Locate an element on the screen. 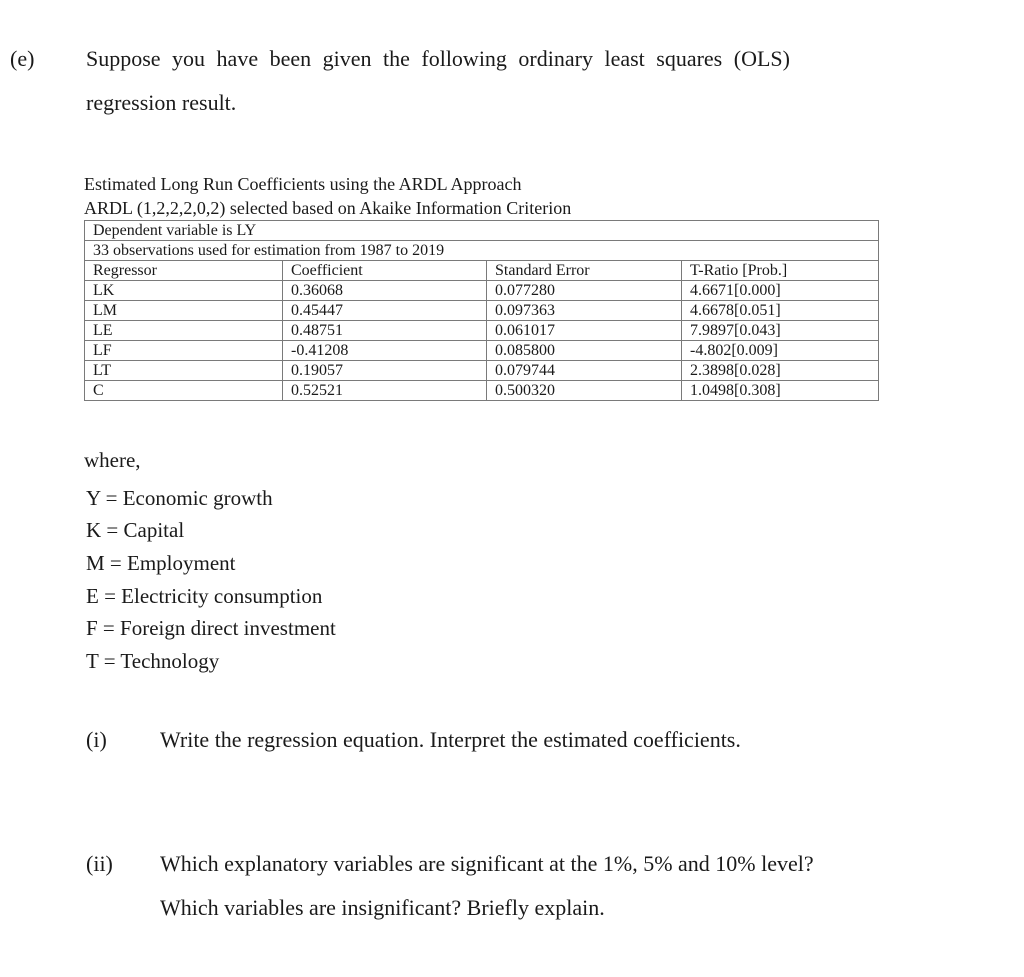 The image size is (1024, 977). regressor-cell: LM is located at coordinates (183, 310).